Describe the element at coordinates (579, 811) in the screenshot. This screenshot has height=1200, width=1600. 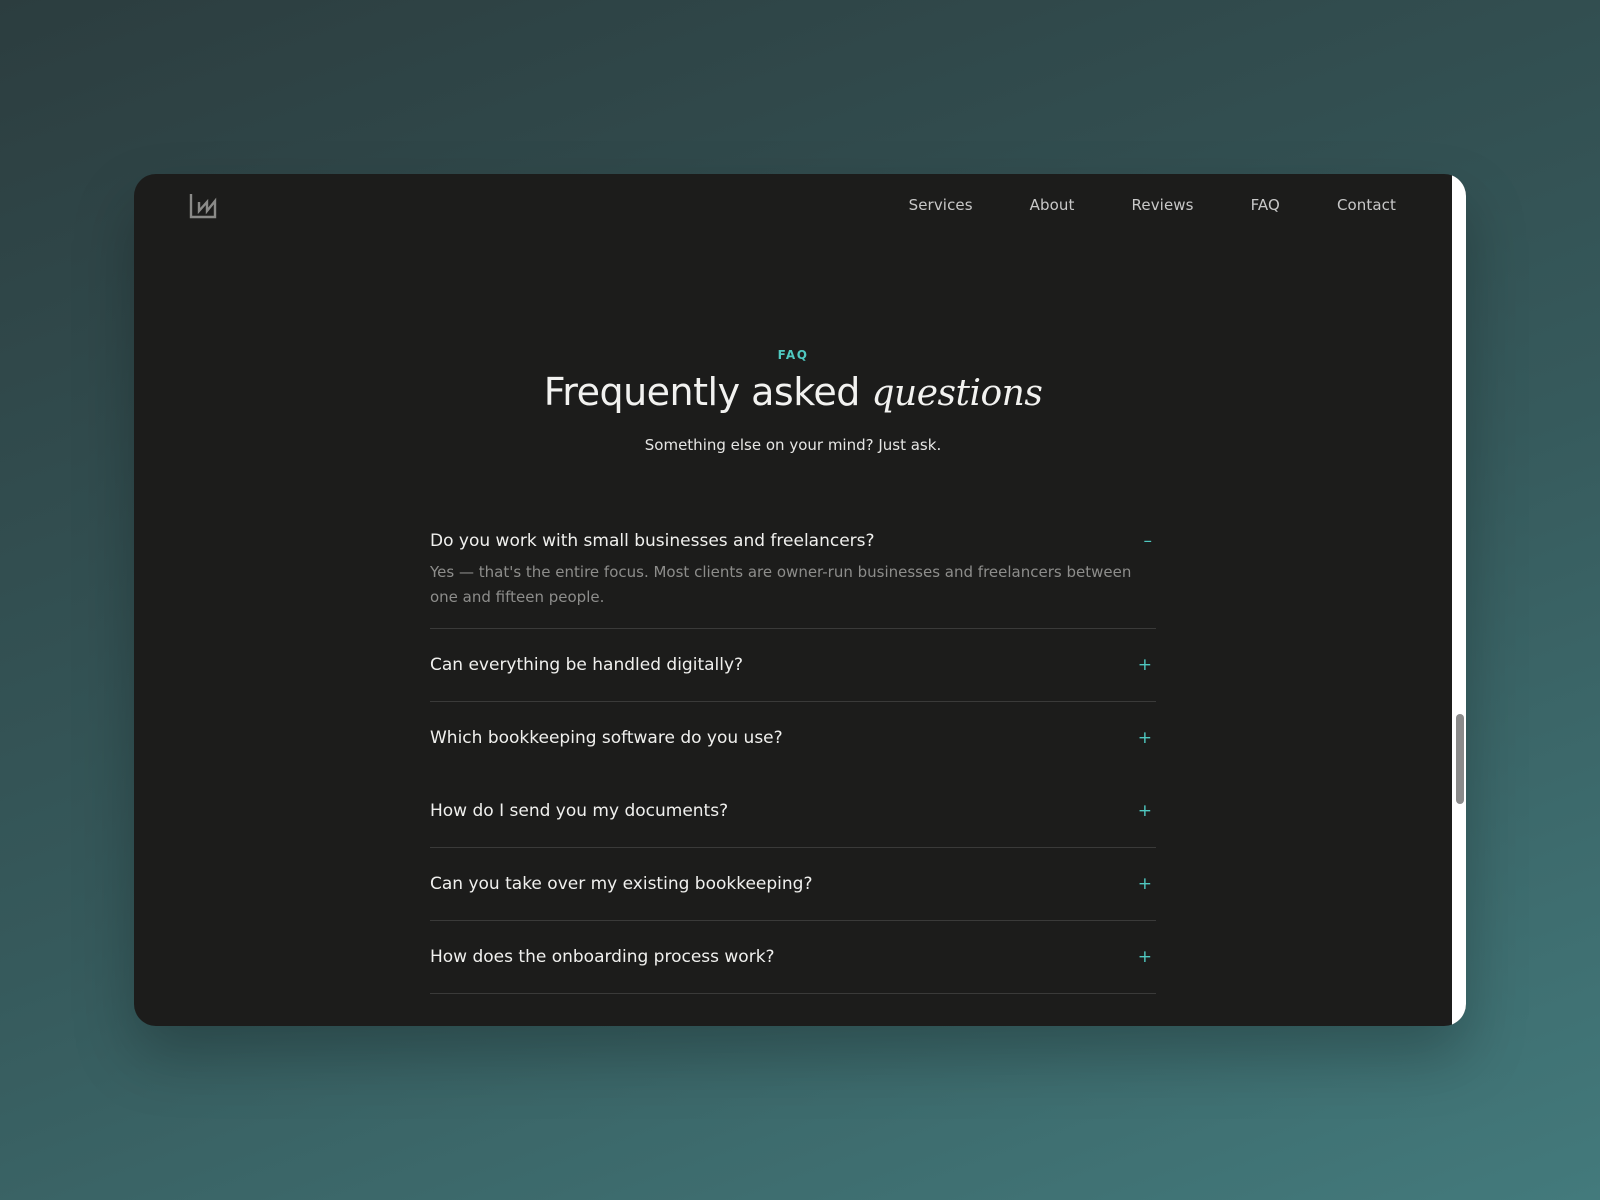
I see `faq-question: How do I send you my documents?` at that location.